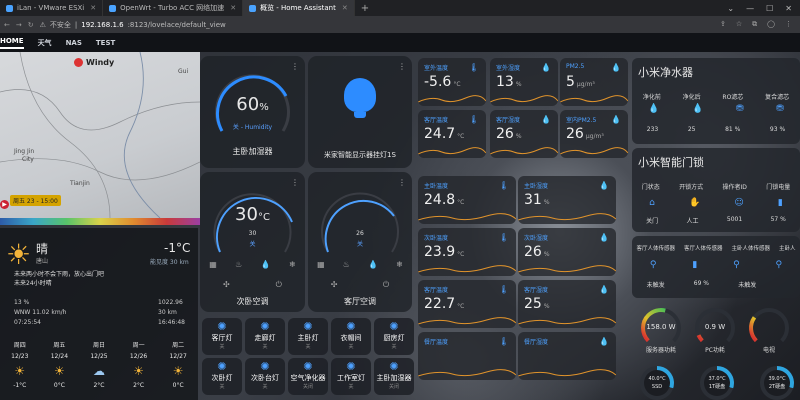 The height and width of the screenshot is (400, 800). Describe the element at coordinates (360, 112) in the screenshot. I see `lamp-card: ⋮ 米家智能显示器挂灯1S` at that location.